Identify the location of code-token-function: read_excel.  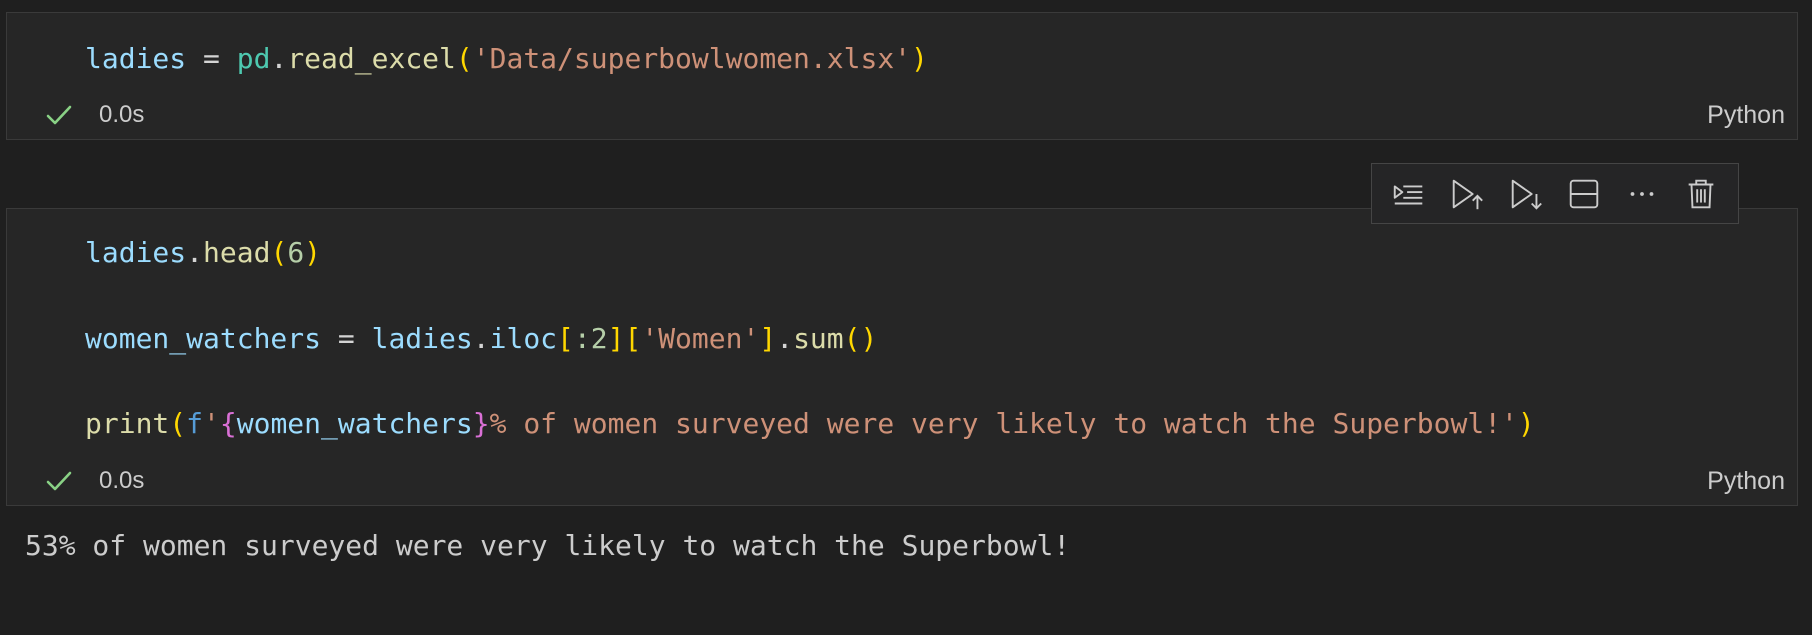
(371, 58).